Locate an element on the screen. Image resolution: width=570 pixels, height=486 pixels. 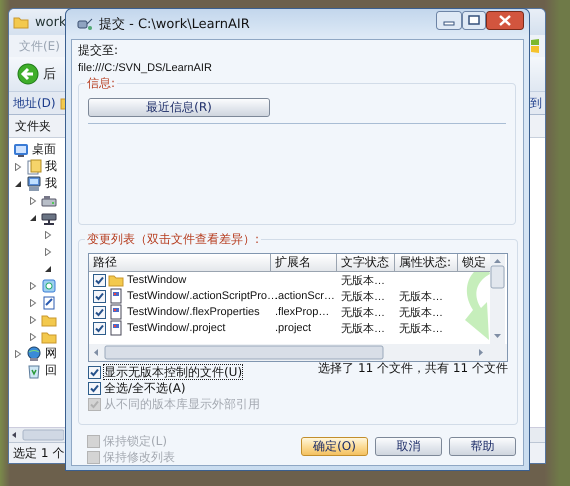
window-title: 提交 - C:\work\LearnAIR is located at coordinates (175, 24).